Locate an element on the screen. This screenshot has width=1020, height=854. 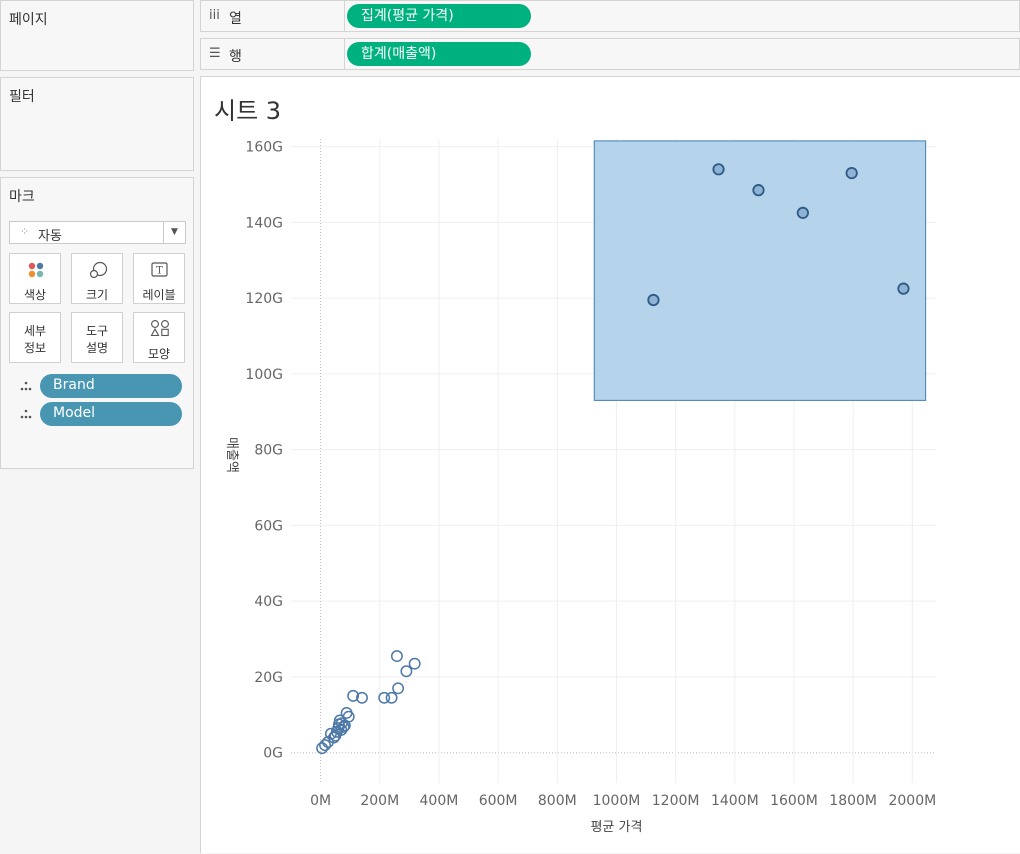
y-tick-label: 140G is located at coordinates (264, 223).